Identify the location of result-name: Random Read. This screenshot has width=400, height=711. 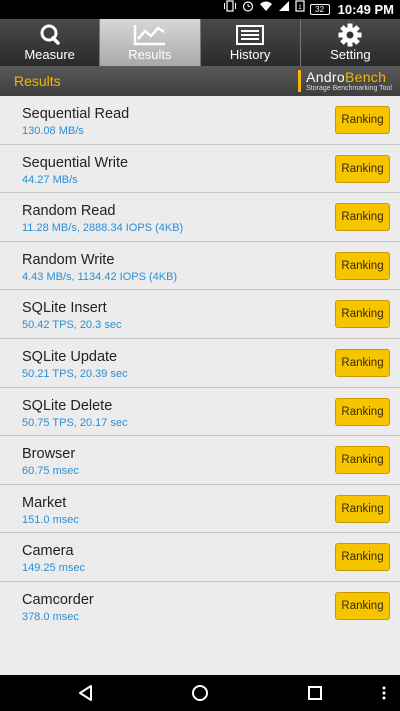
(69, 211).